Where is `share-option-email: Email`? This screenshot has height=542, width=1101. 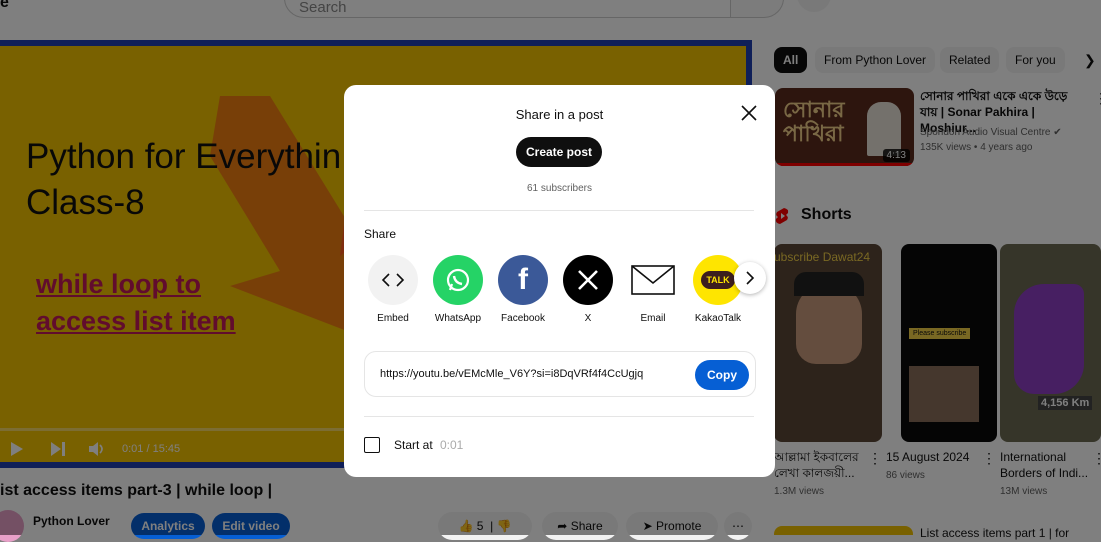 share-option-email: Email is located at coordinates (653, 289).